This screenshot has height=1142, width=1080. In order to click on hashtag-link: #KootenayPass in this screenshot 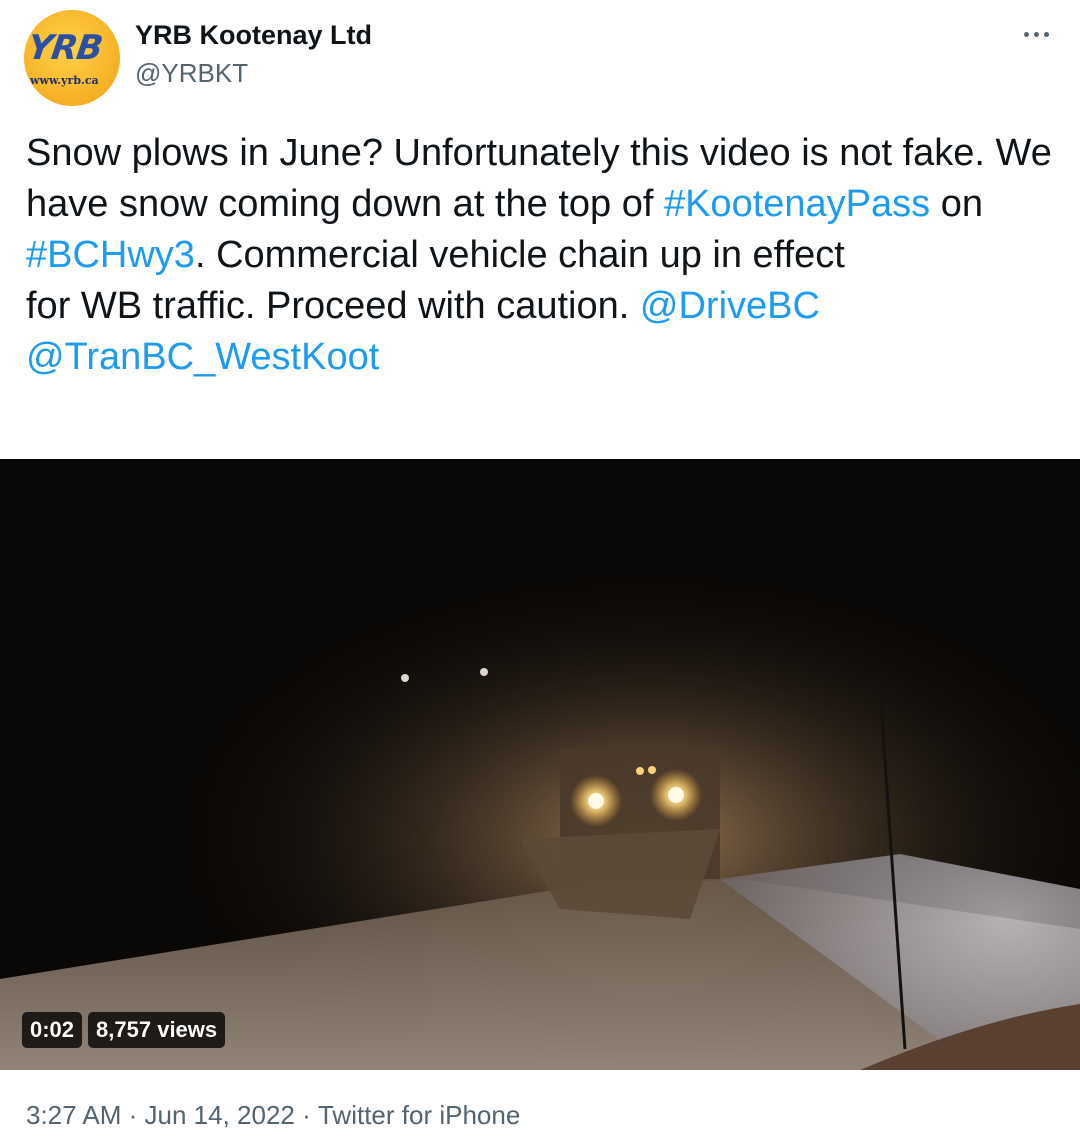, I will do `click(797, 204)`.